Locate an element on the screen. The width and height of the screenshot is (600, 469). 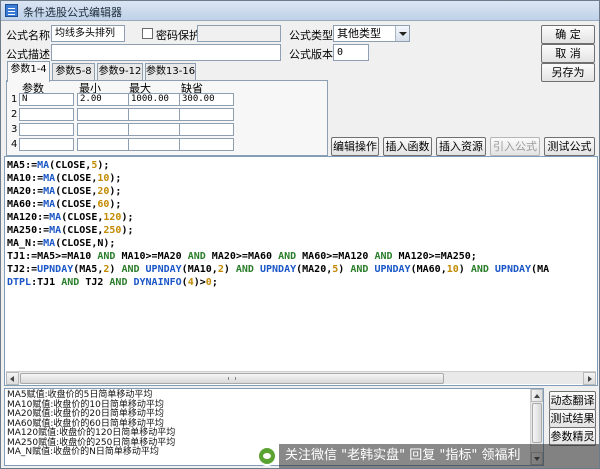
param-max-cell: 1000.00 is located at coordinates (155, 99).